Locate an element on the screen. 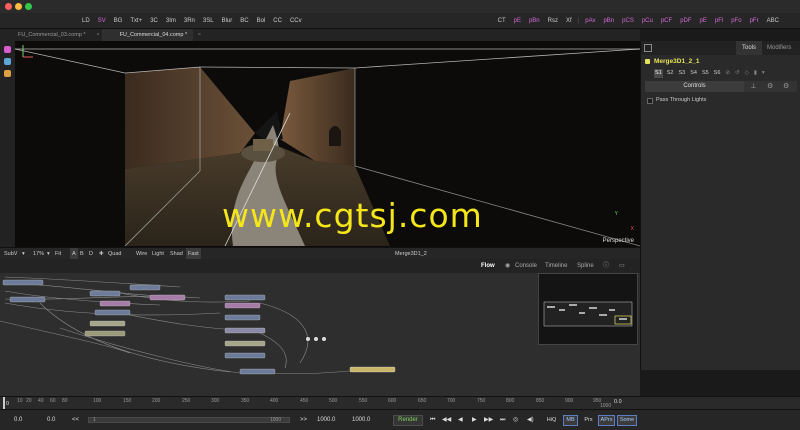 Image resolution: width=800 pixels, height=430 pixels. toolbar-button-spotlight3d: 3SL is located at coordinates (208, 20).